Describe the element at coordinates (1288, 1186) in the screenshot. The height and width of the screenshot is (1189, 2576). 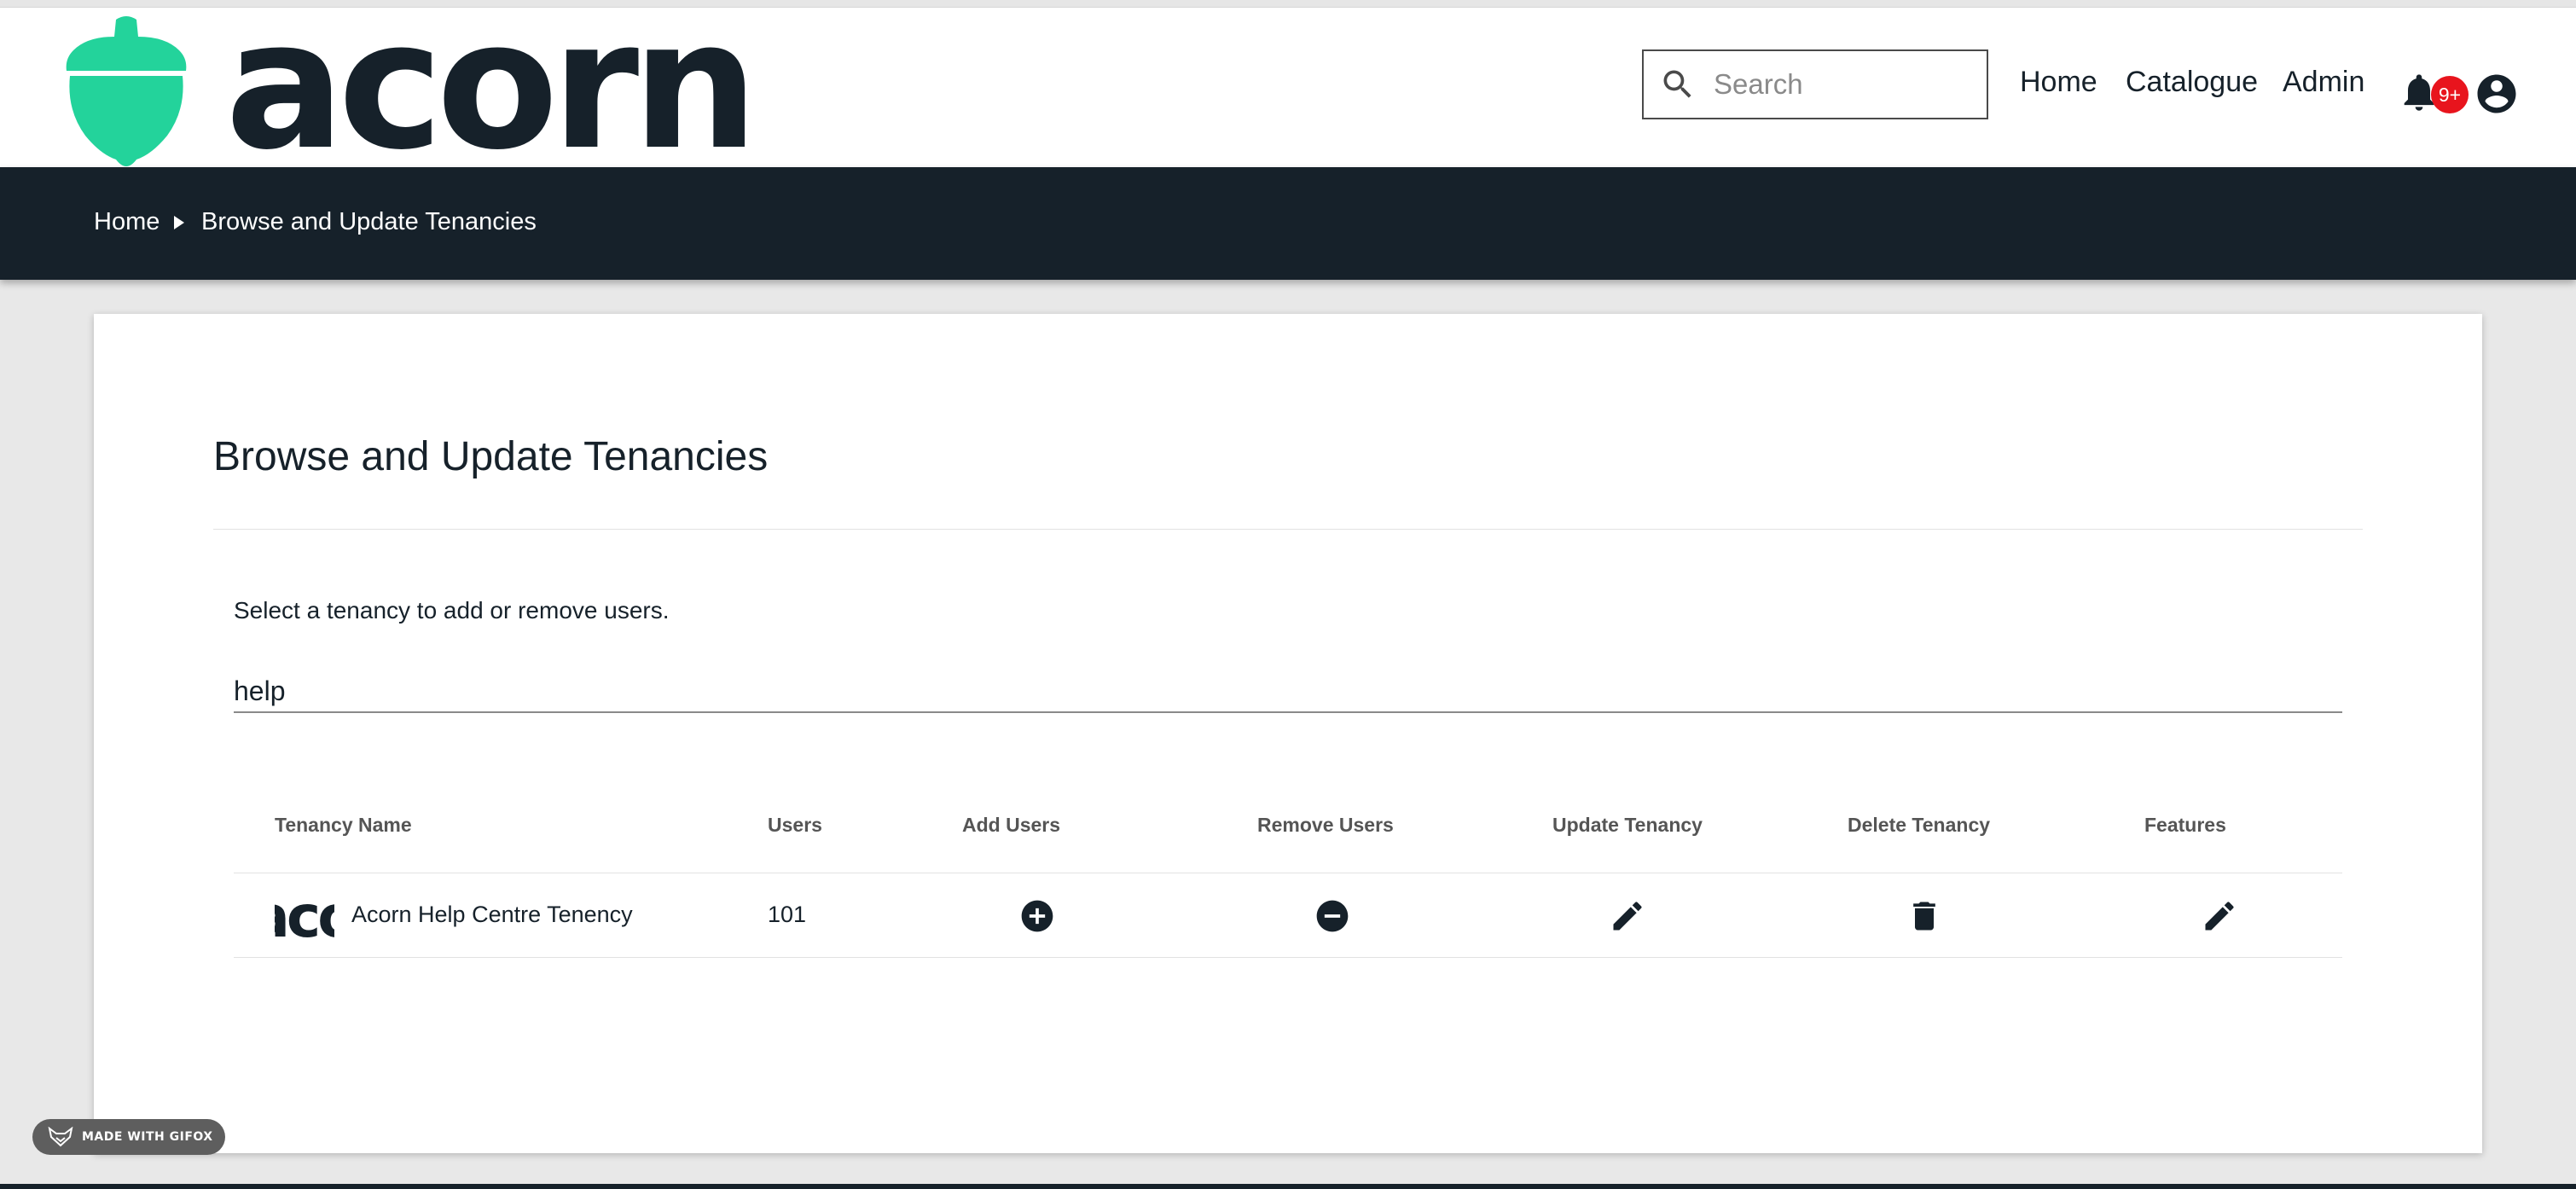
I see `bottom-border` at that location.